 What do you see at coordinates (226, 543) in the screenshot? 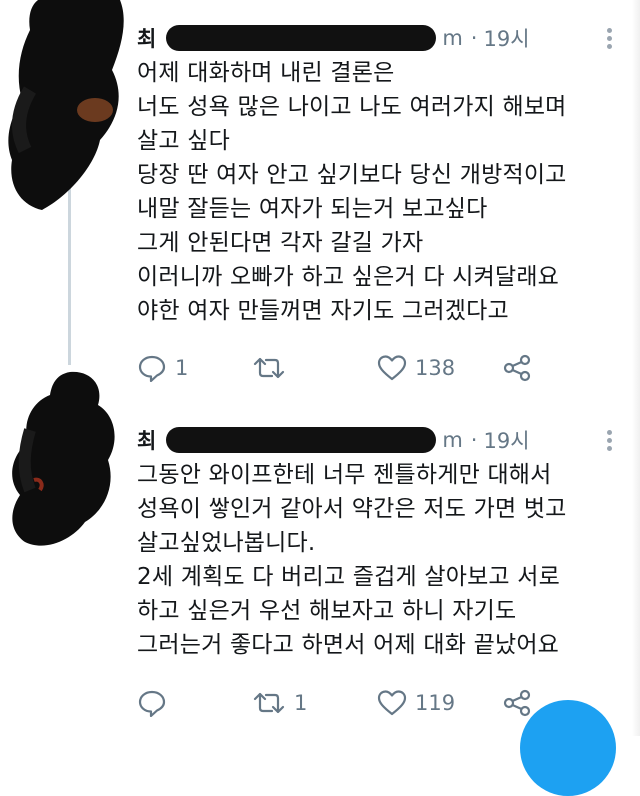
I see `tweet-line: 살고싶었나봅니다.` at bounding box center [226, 543].